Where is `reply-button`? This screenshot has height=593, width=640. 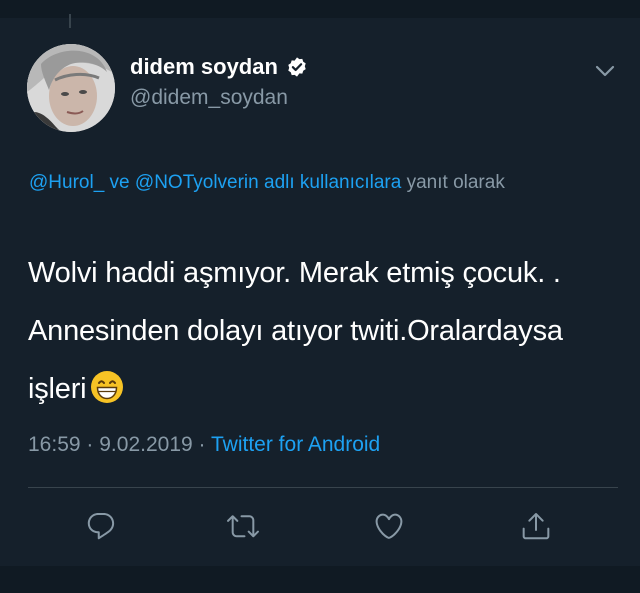 reply-button is located at coordinates (101, 528).